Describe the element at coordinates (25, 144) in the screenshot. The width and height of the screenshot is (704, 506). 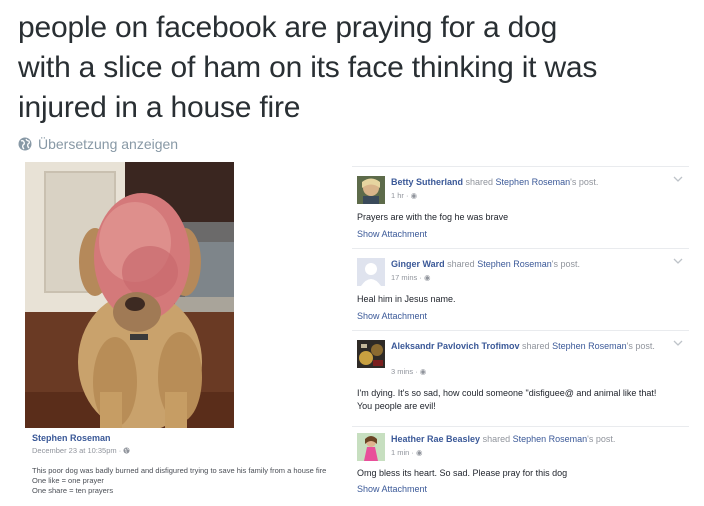
I see `globe-icon` at that location.